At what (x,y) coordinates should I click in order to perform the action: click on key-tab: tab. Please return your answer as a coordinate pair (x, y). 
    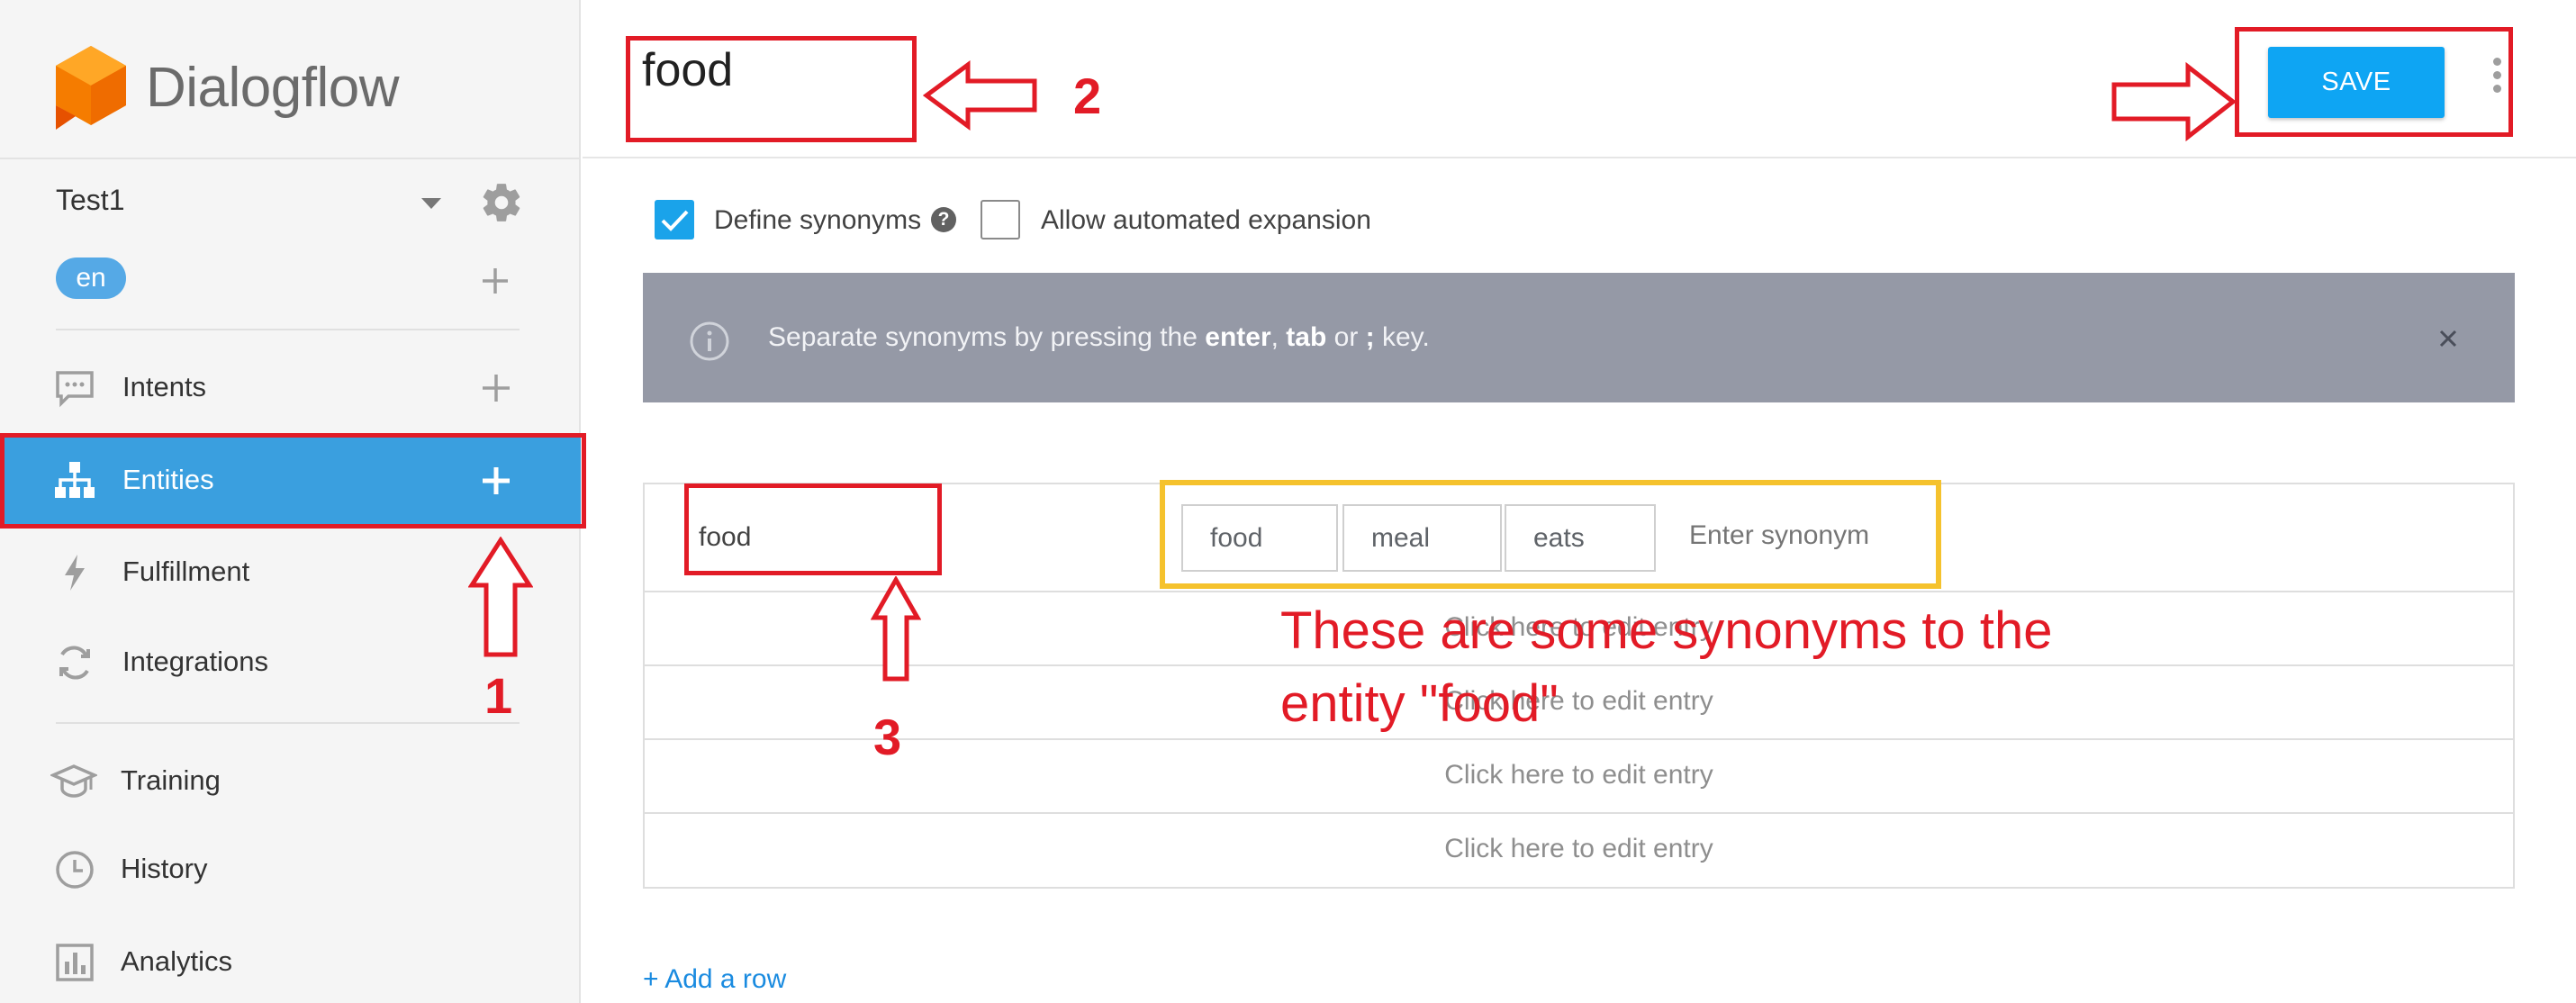
    Looking at the image, I should click on (1306, 337).